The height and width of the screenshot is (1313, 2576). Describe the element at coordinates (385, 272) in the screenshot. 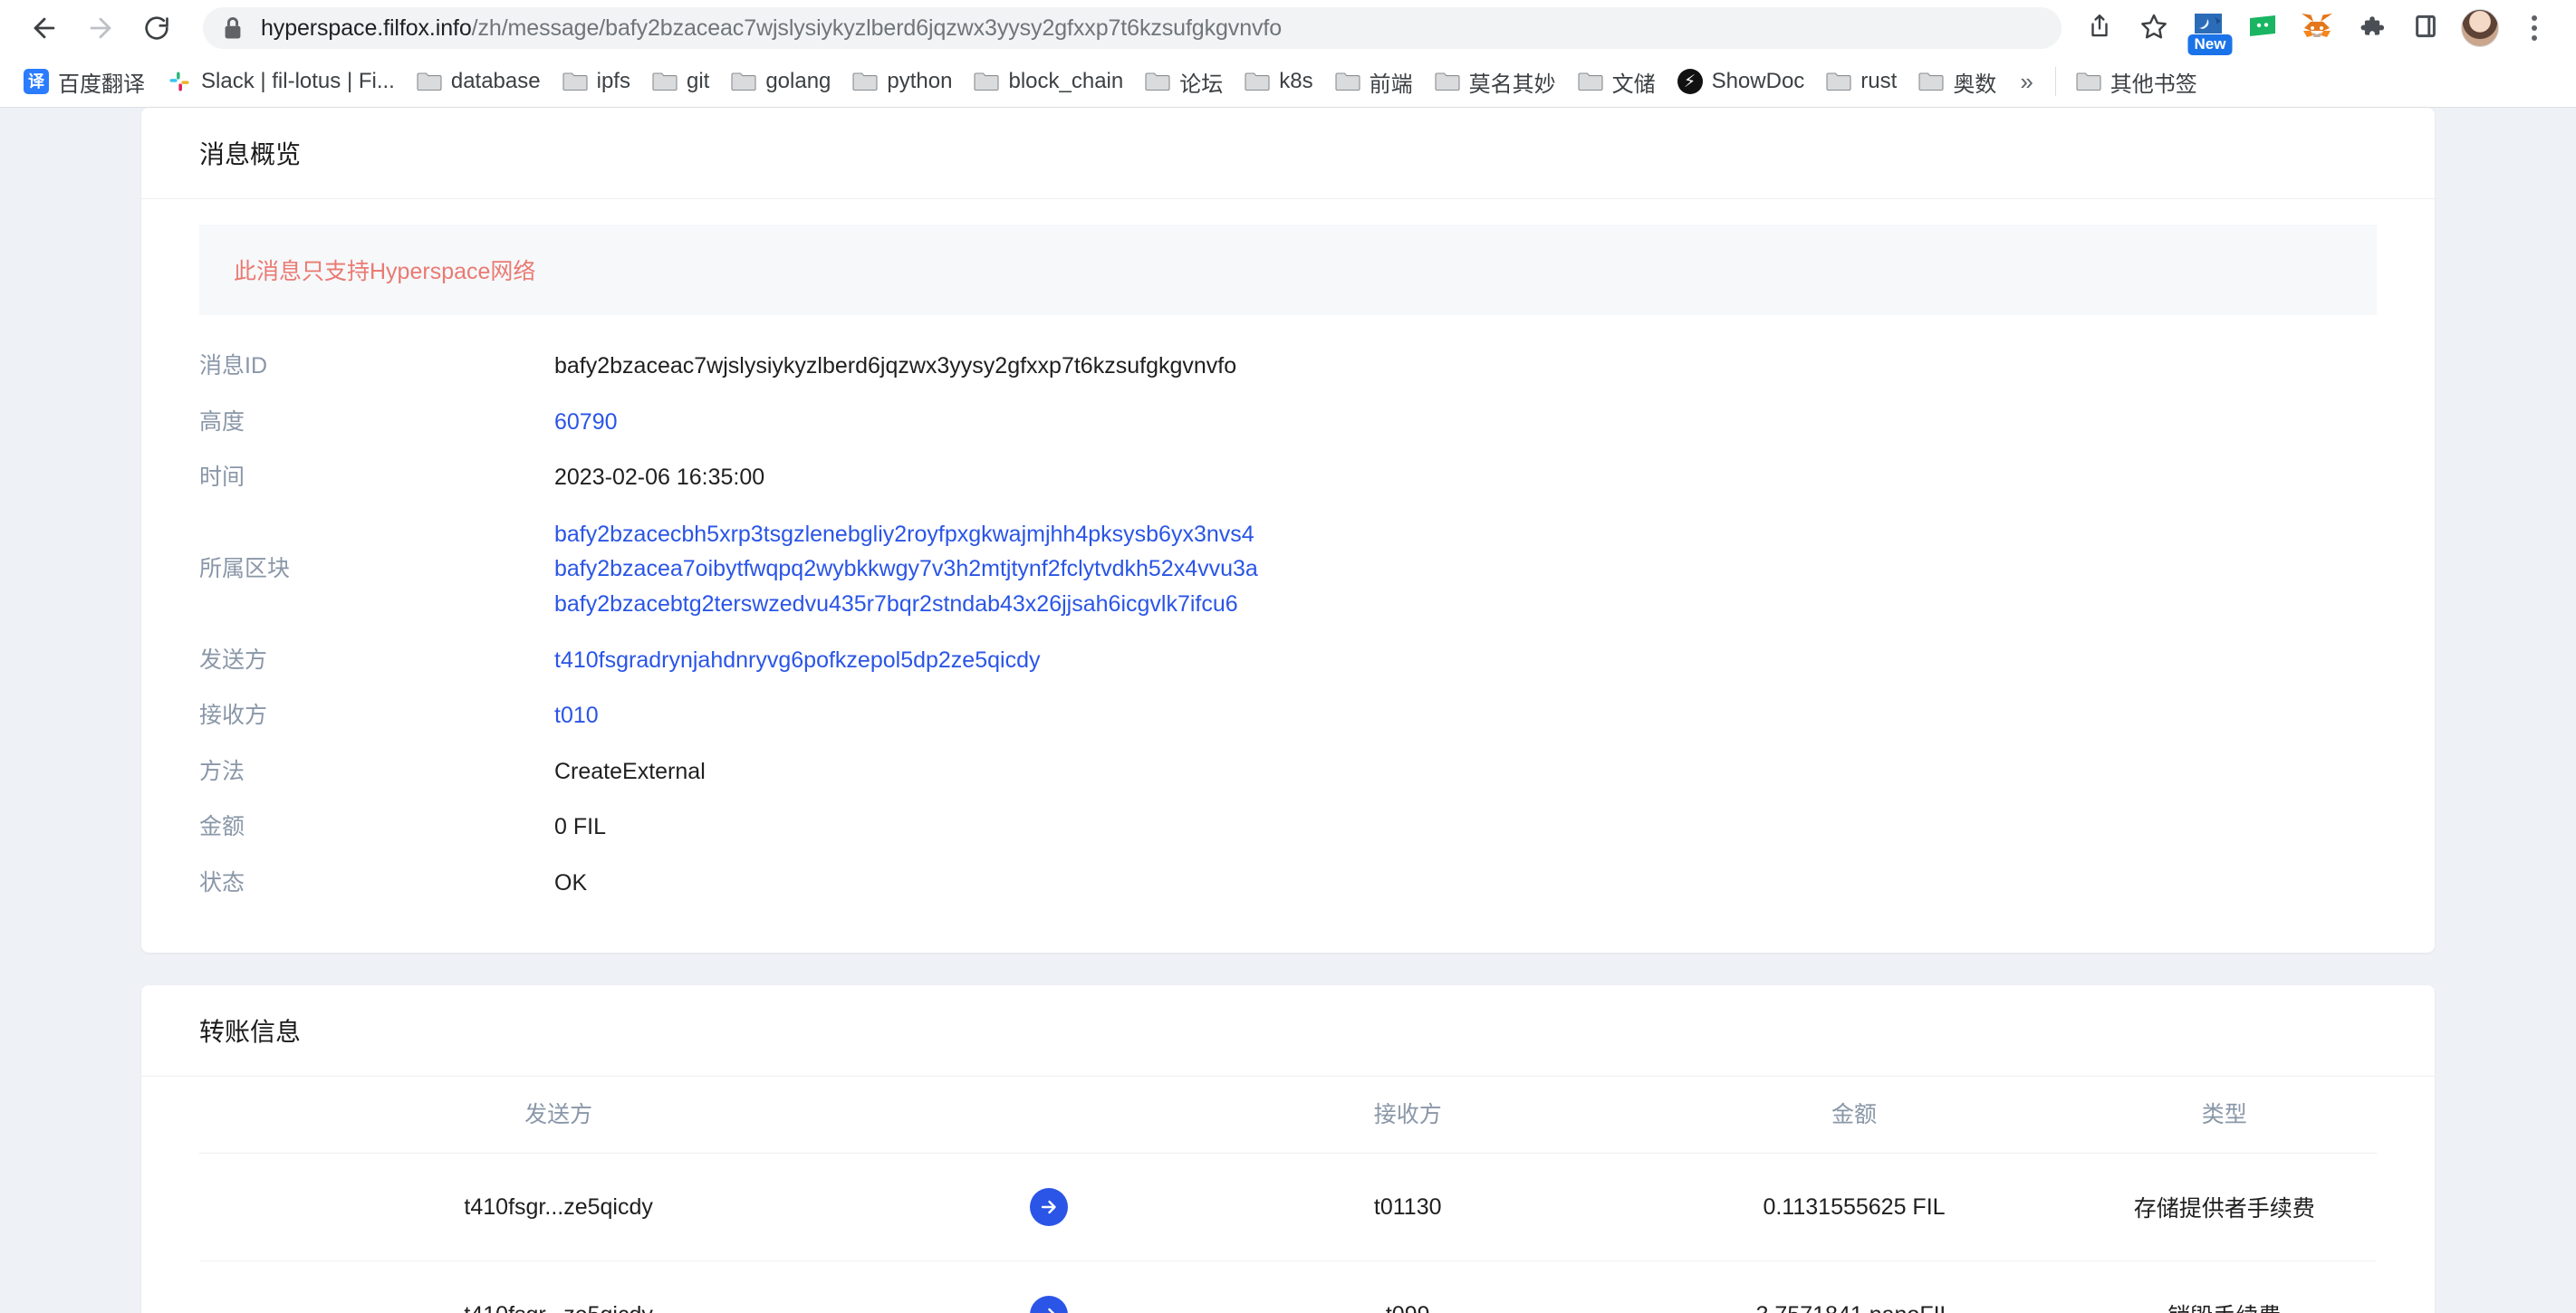

I see `network-notice-text: 此消息只支持Hyperspace网络` at that location.